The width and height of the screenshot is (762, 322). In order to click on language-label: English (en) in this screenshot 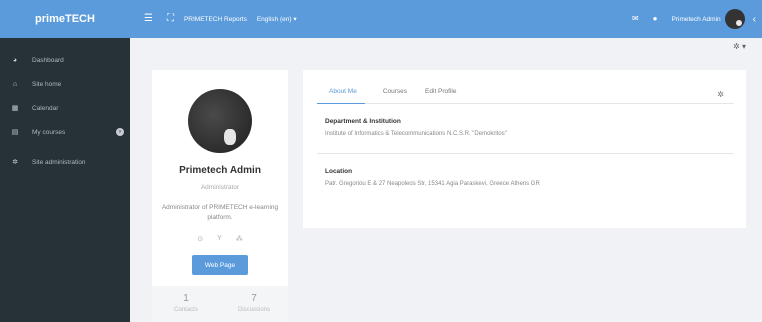, I will do `click(274, 19)`.